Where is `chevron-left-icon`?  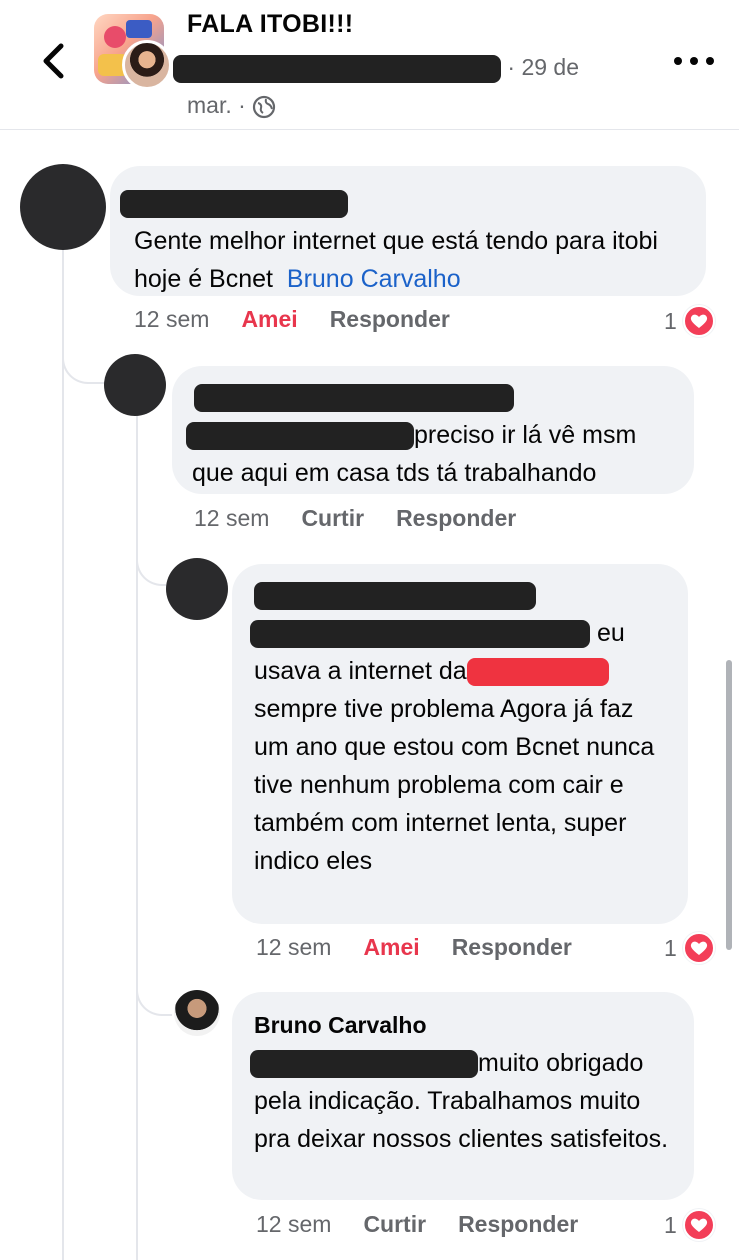 chevron-left-icon is located at coordinates (53, 61).